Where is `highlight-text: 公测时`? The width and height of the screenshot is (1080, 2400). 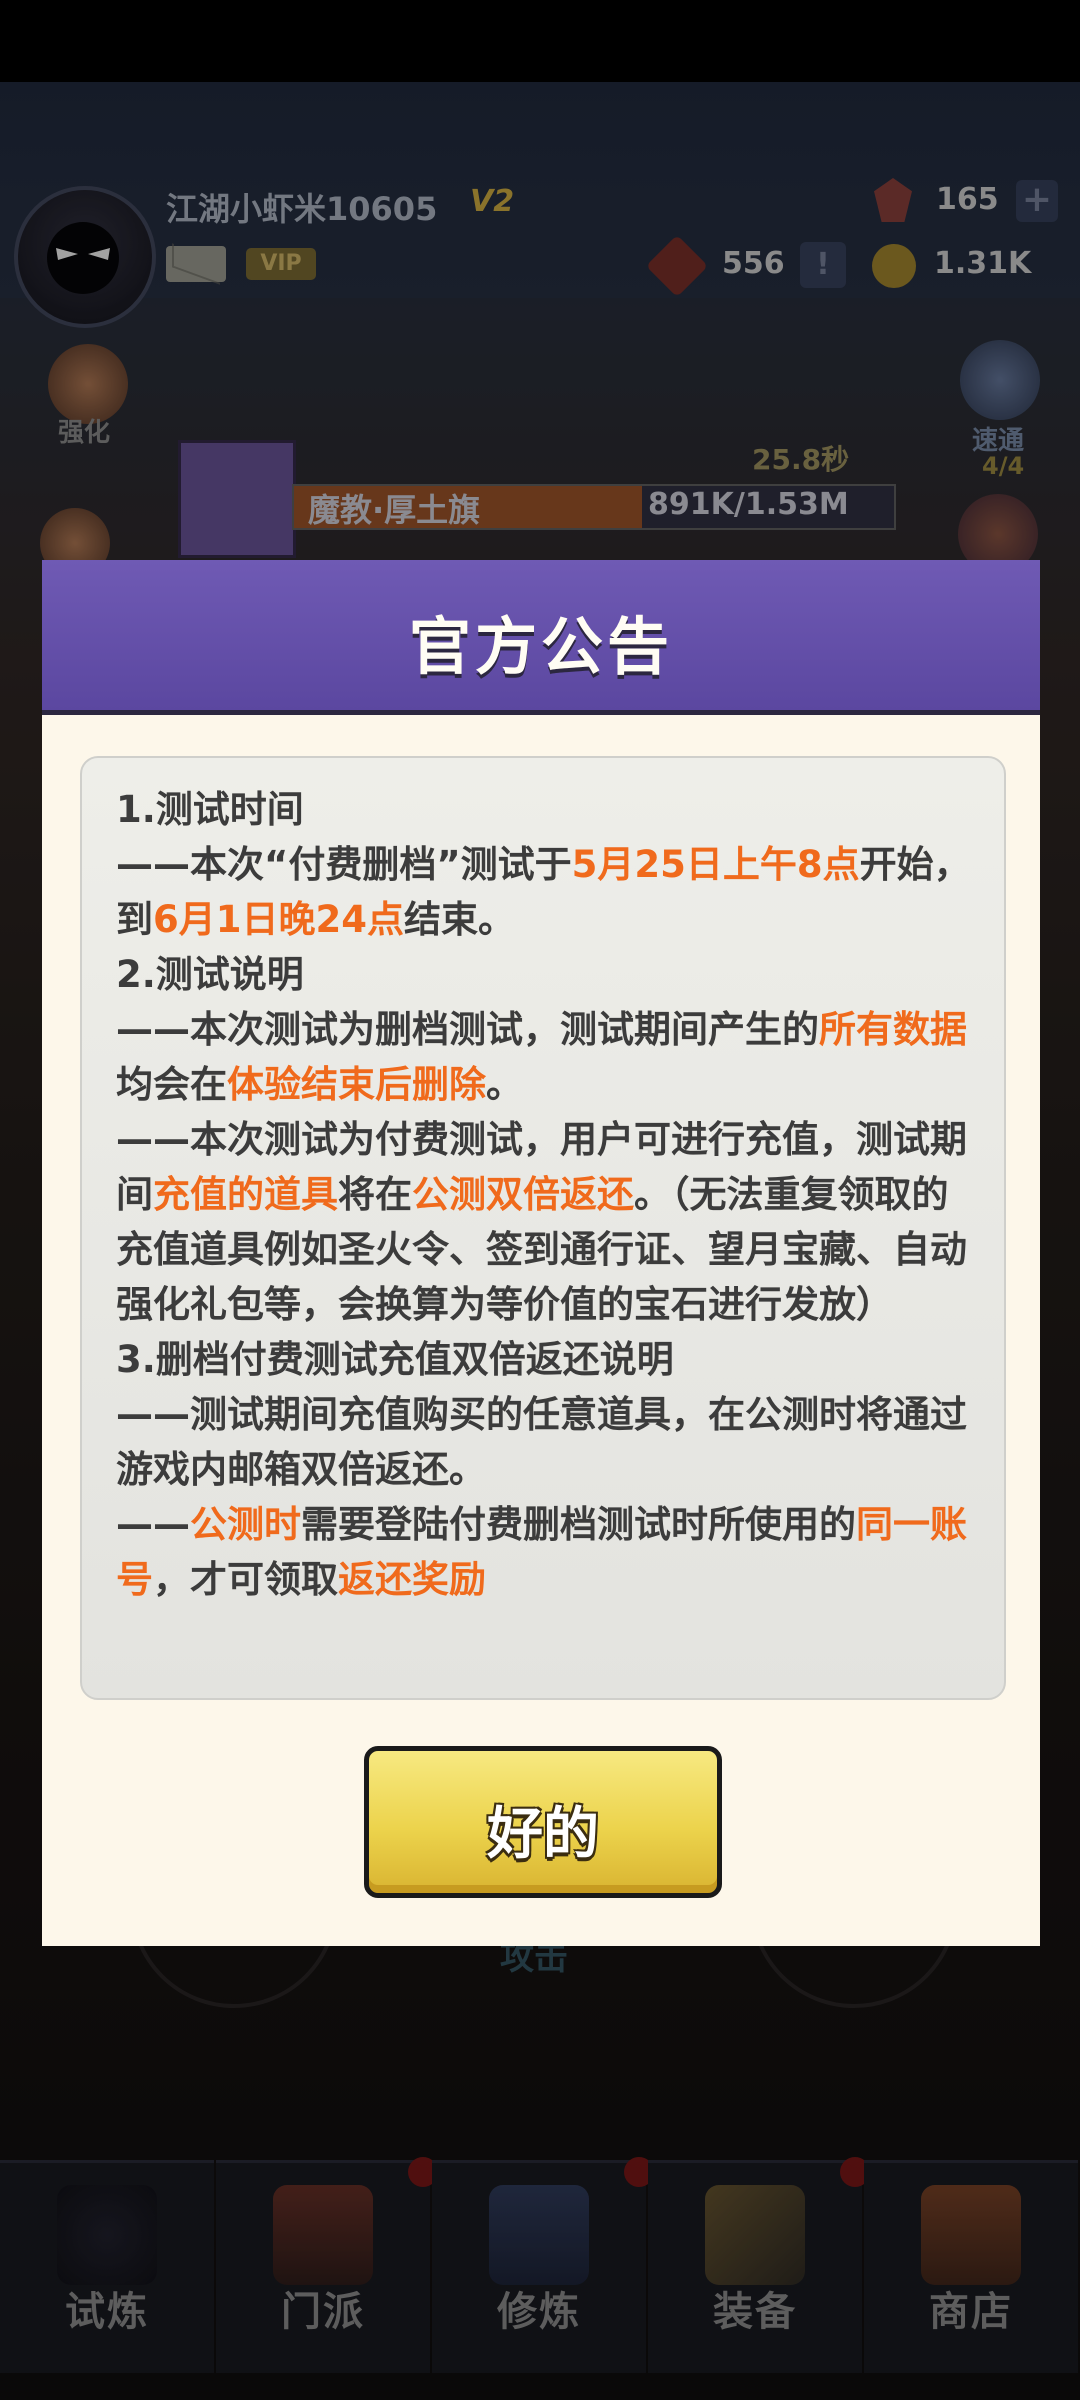 highlight-text: 公测时 is located at coordinates (245, 1524).